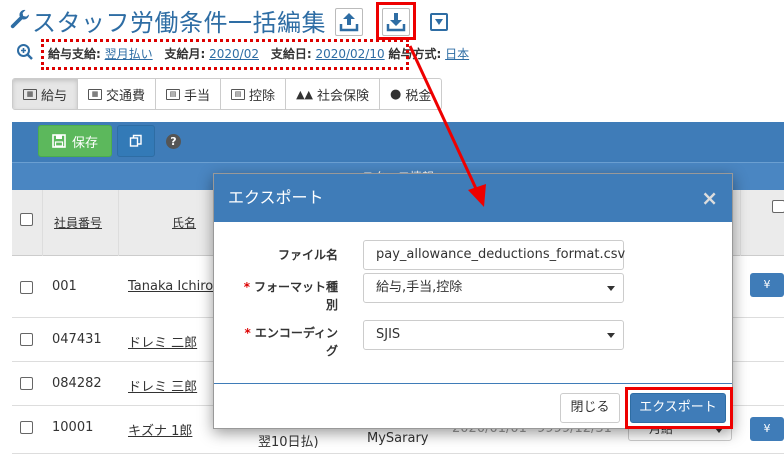 The image size is (784, 454). I want to click on transport-icon: ▦, so click(95, 94).